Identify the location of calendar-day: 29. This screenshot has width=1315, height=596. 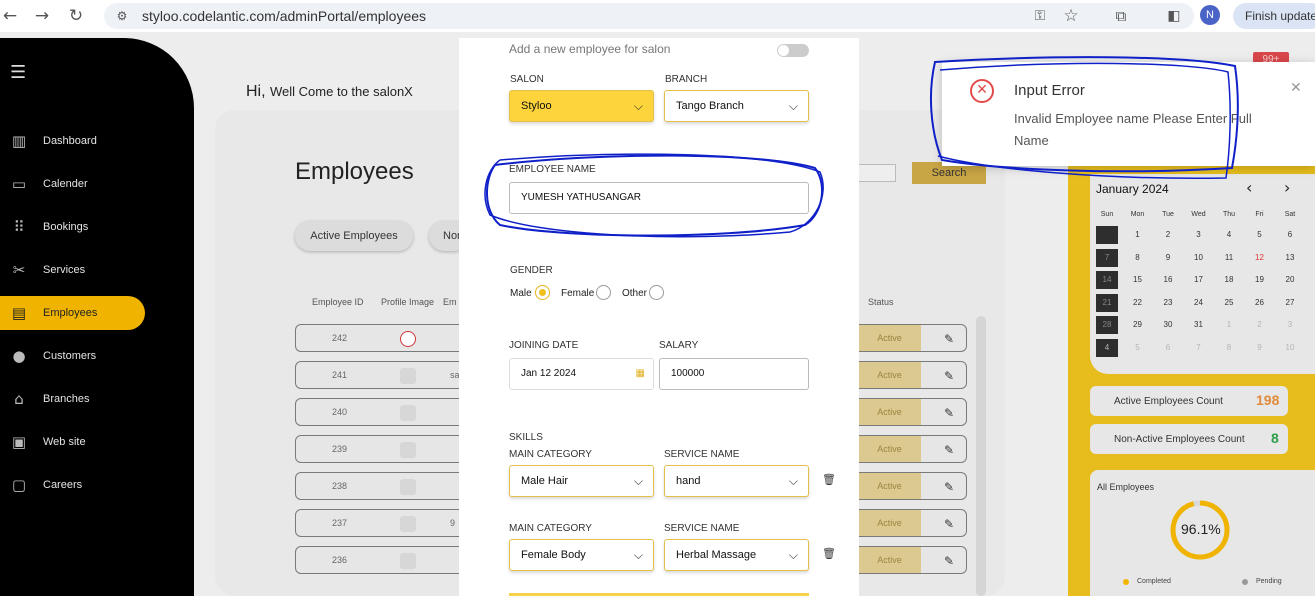
(1138, 325).